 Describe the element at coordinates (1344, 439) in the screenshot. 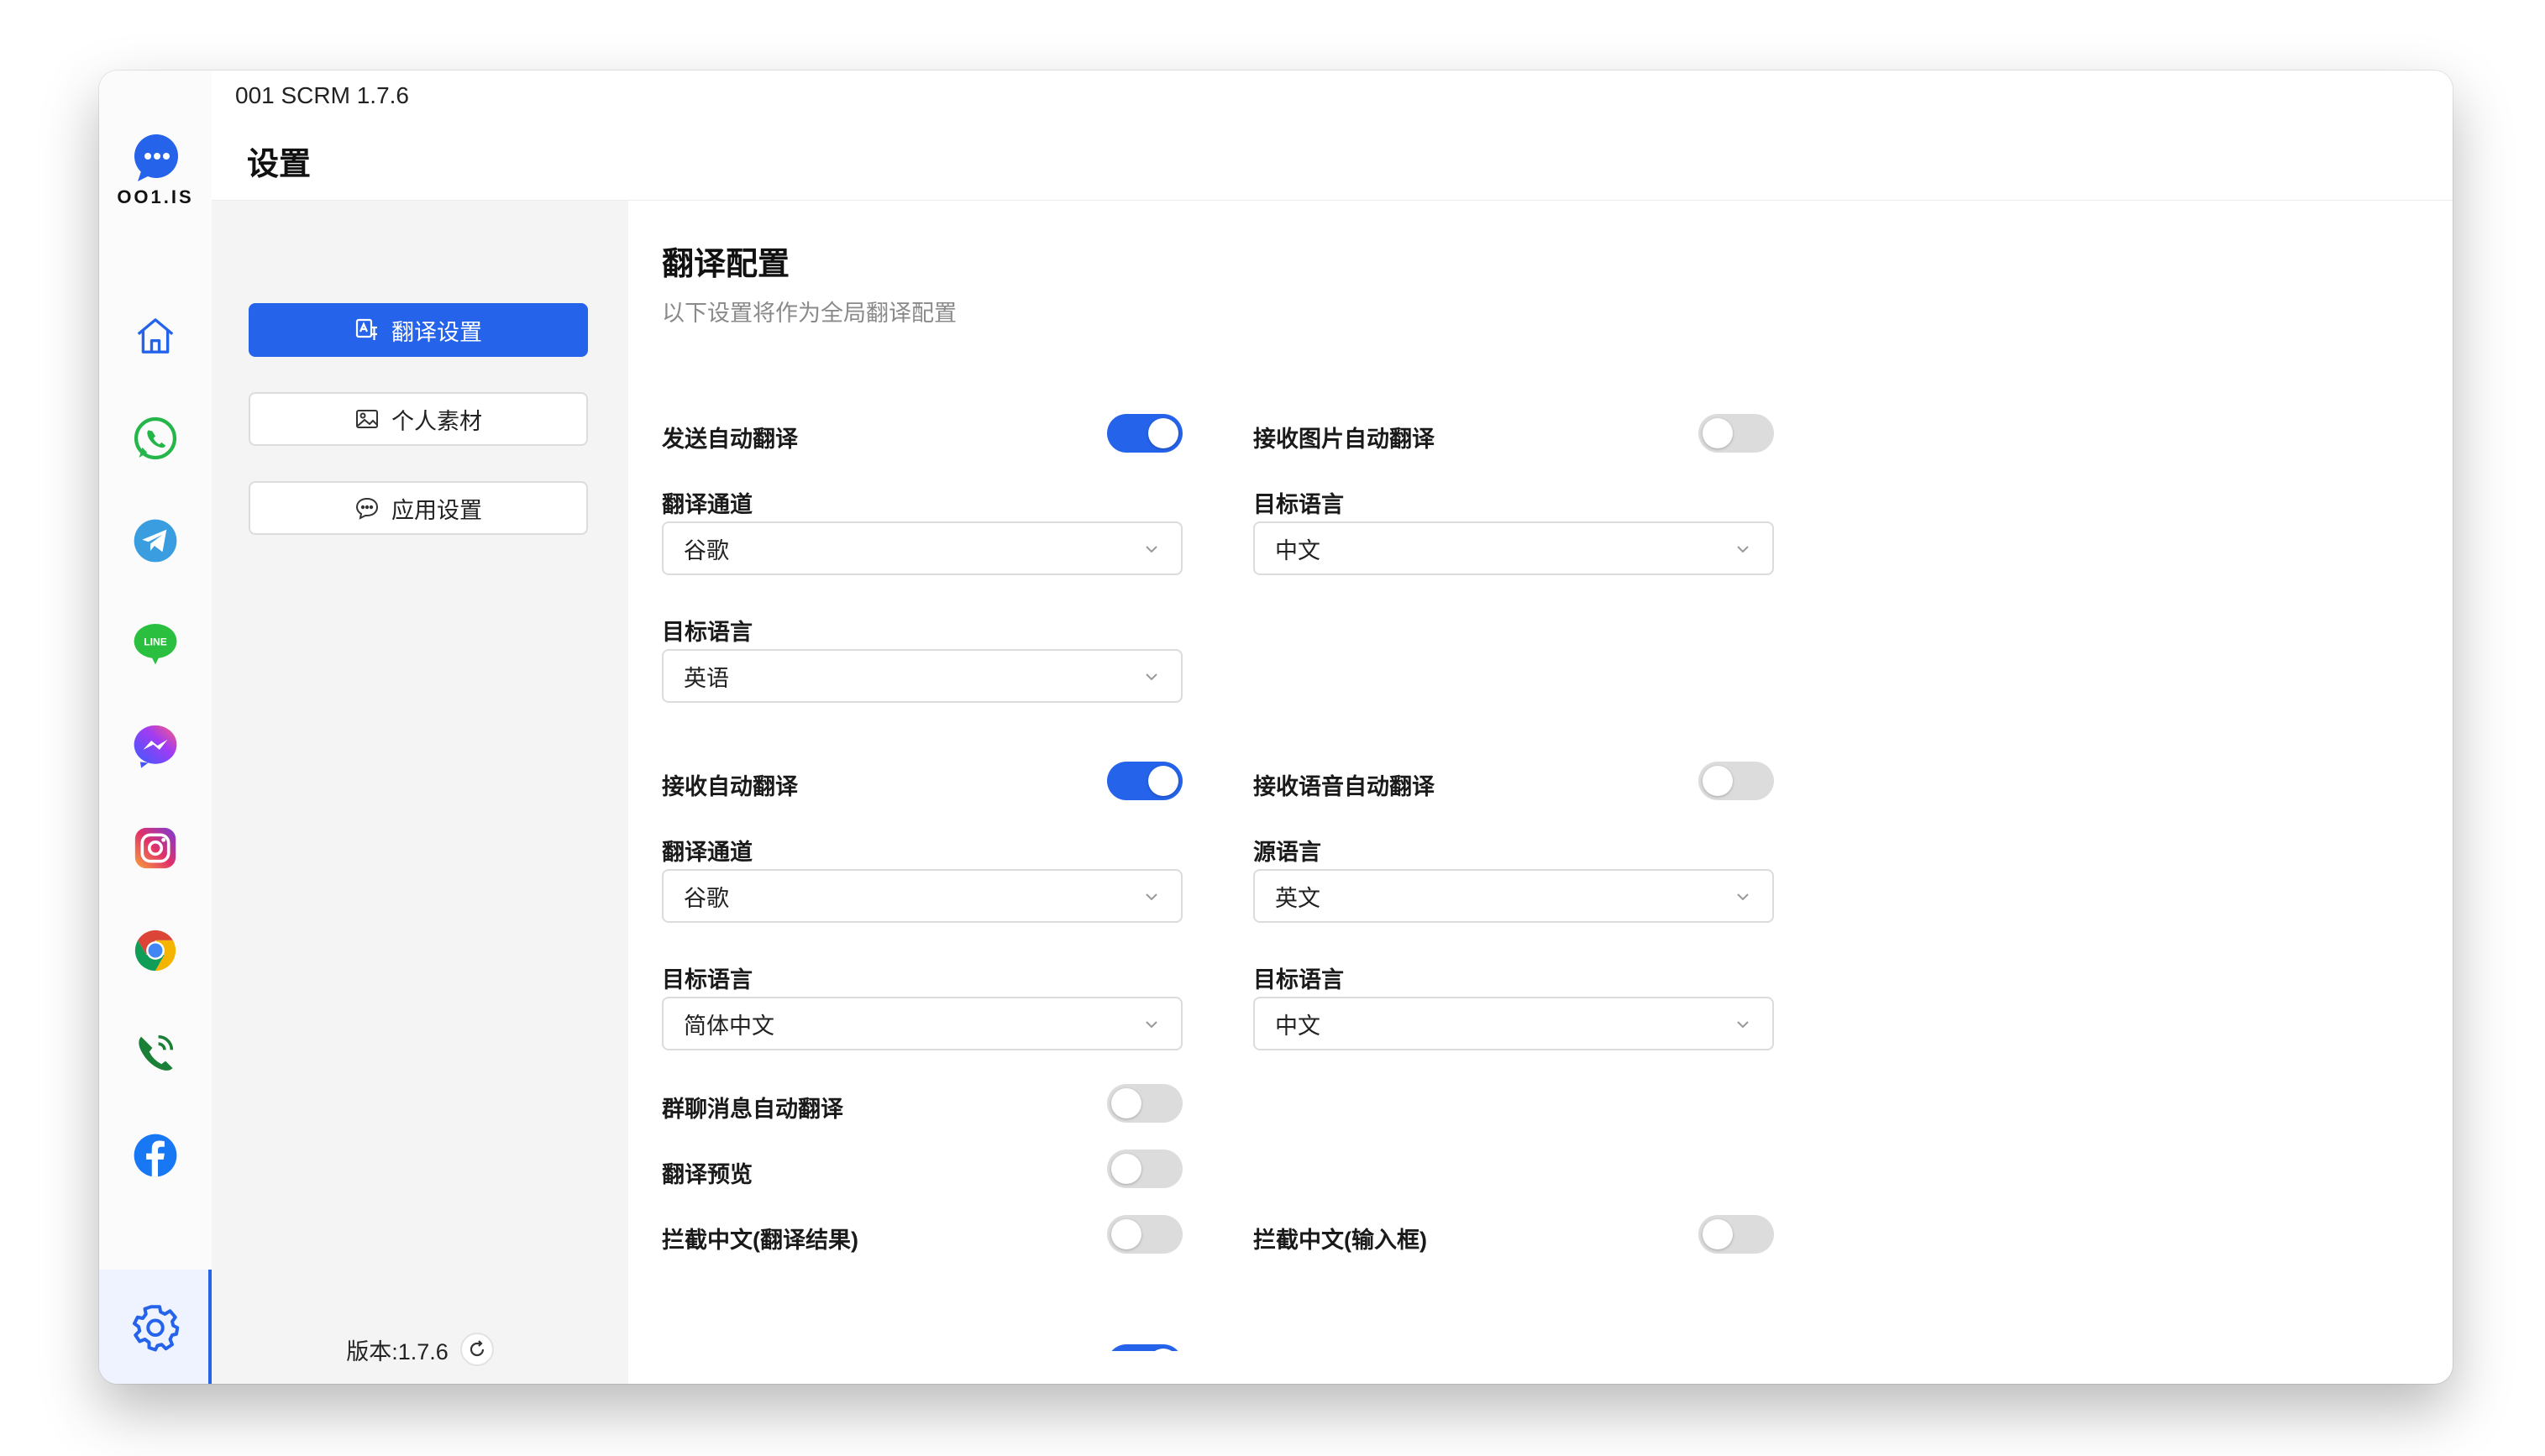

I see `image-auto-translate-label: 接收图片自动翻译` at that location.